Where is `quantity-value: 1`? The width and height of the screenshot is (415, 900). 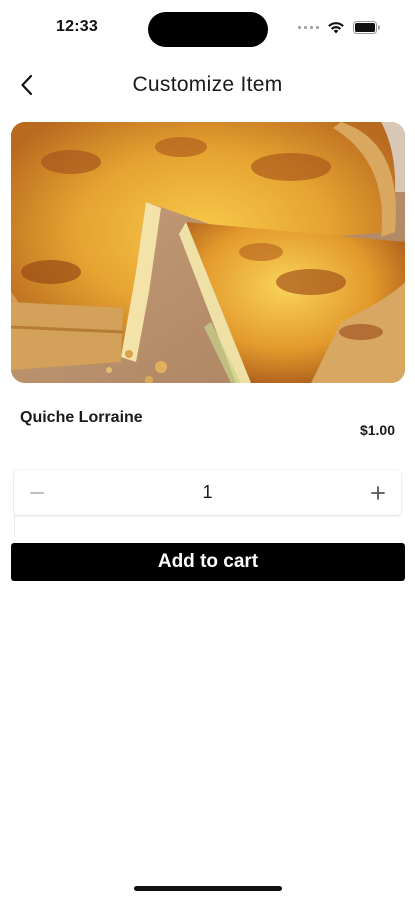 quantity-value: 1 is located at coordinates (207, 492).